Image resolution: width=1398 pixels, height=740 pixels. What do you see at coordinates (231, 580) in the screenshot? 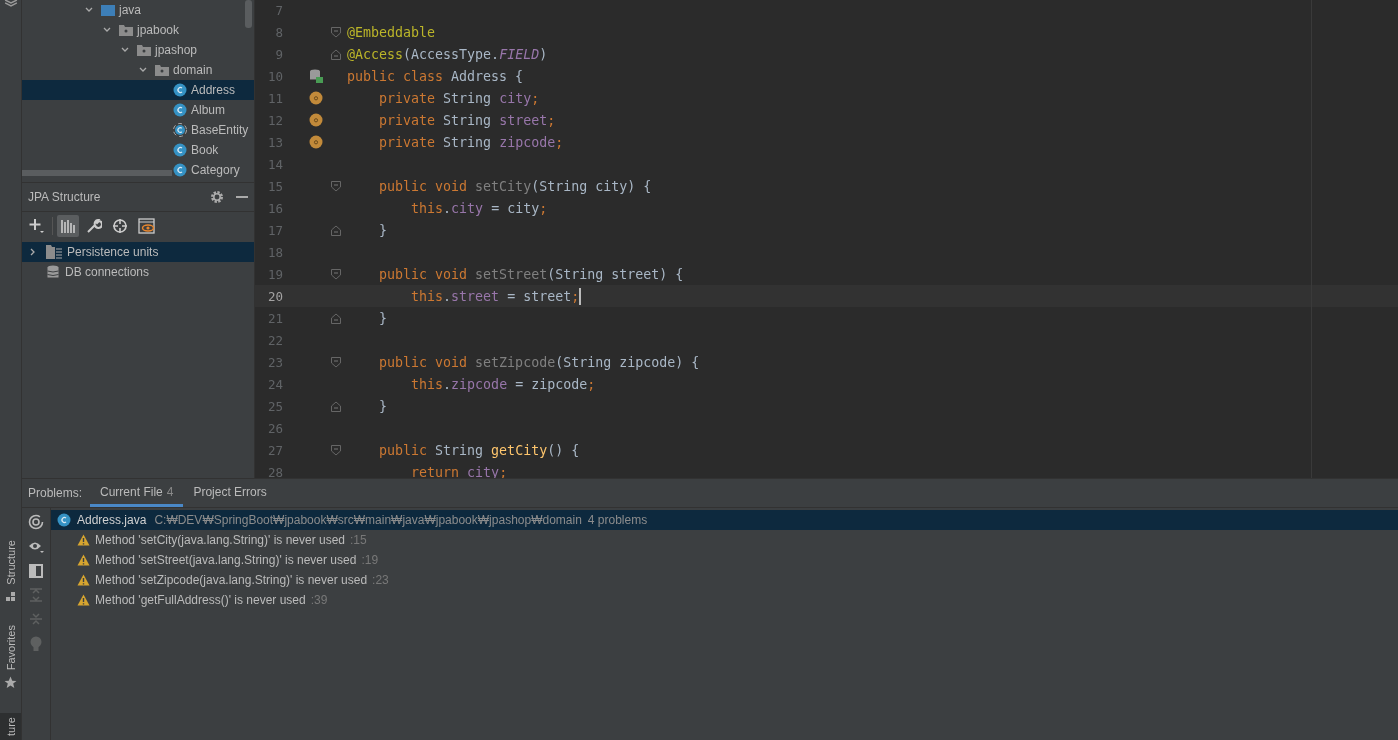
I see `problem-message: Method 'setZipcode(java.lang.String)' is never used` at bounding box center [231, 580].